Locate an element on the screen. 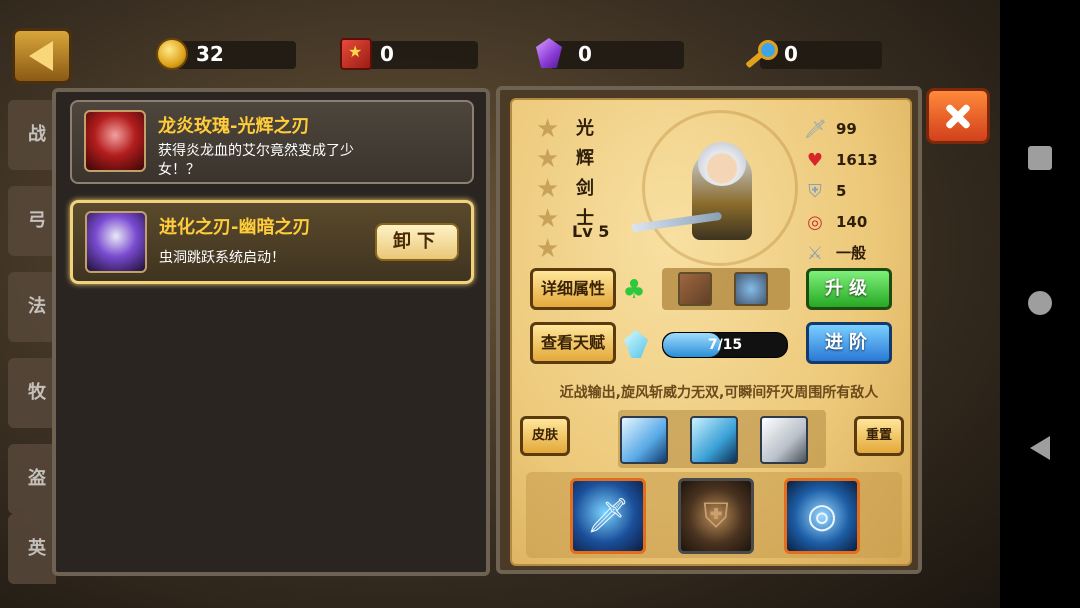  class-tab-rogue: 盗 is located at coordinates (32, 479).